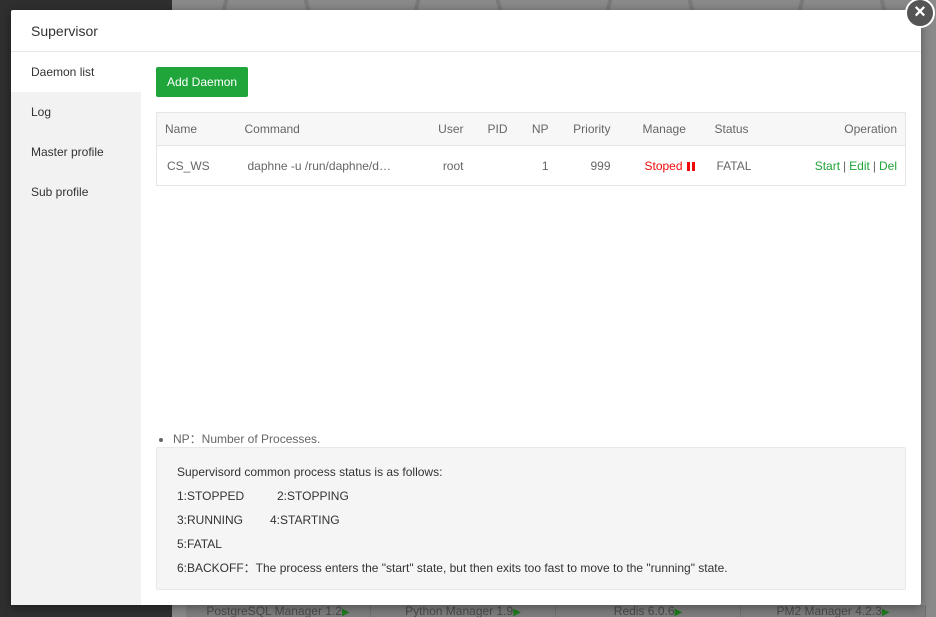 Image resolution: width=936 pixels, height=617 pixels. Describe the element at coordinates (196, 129) in the screenshot. I see `col-name: Name` at that location.